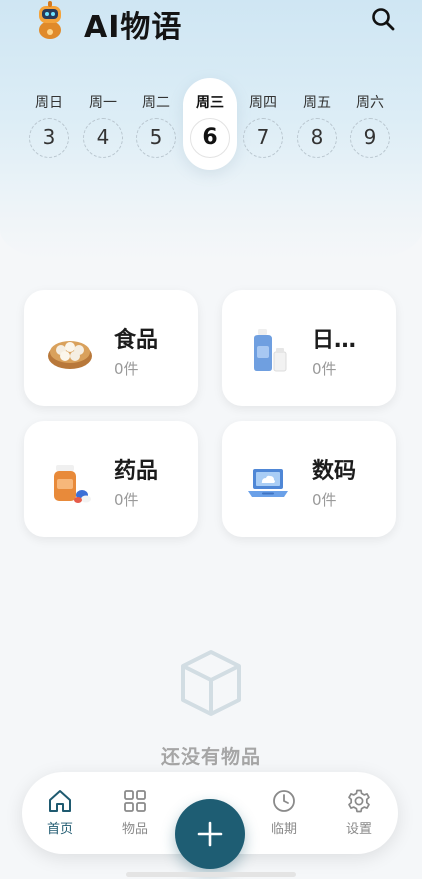 Image resolution: width=422 pixels, height=879 pixels. What do you see at coordinates (210, 103) in the screenshot?
I see `day-label: 周三` at bounding box center [210, 103].